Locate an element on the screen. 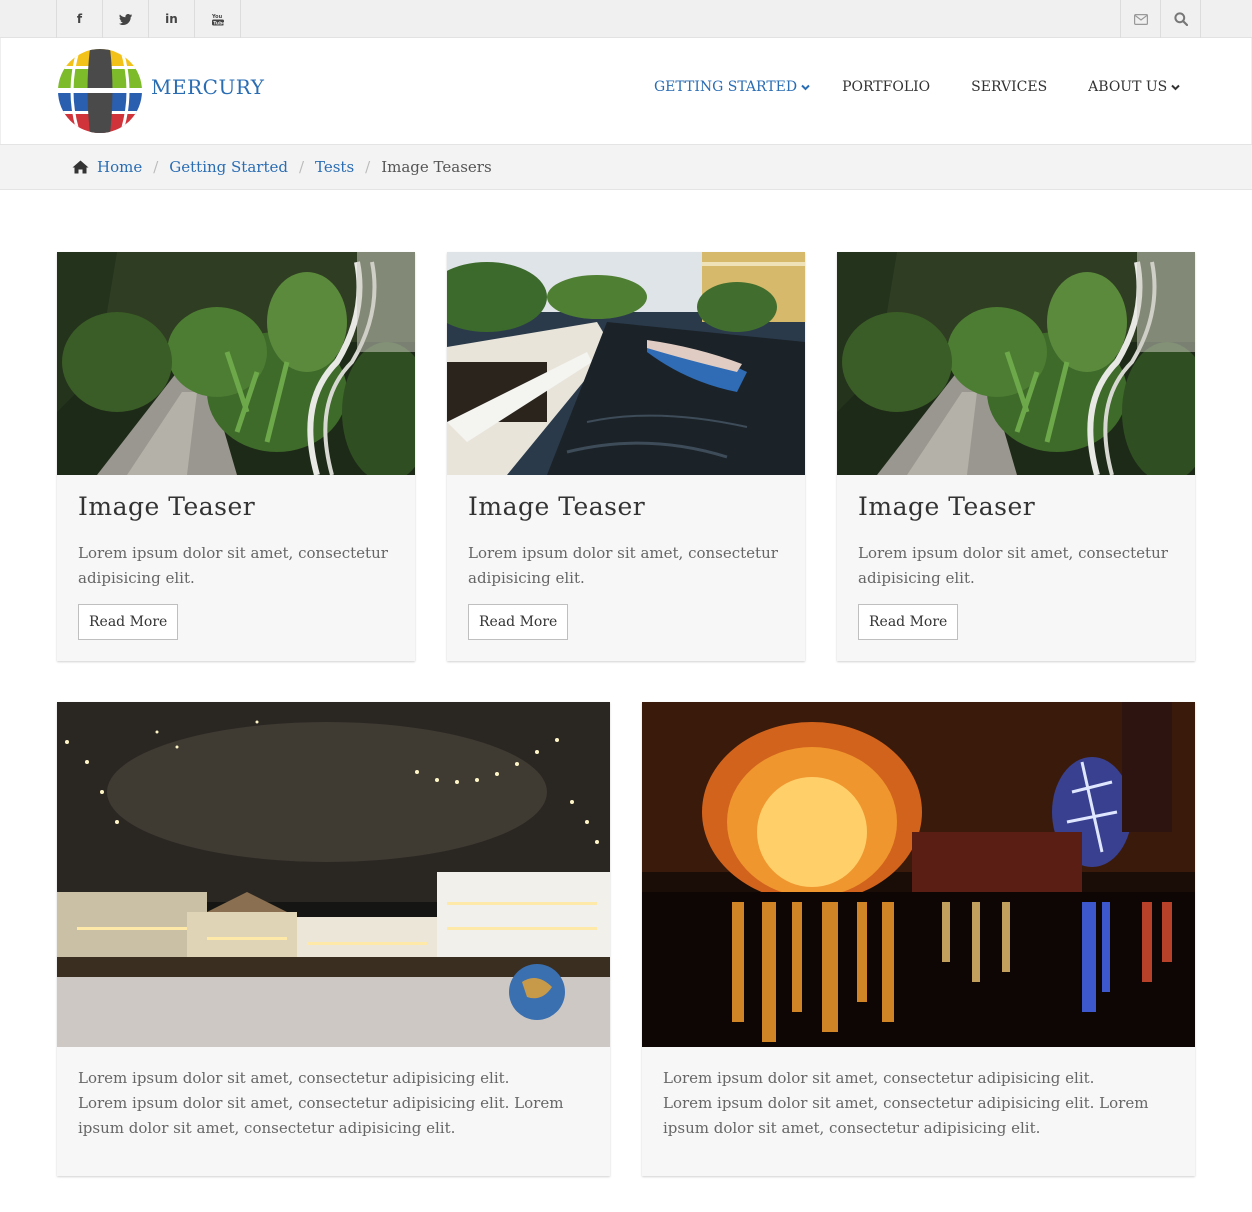 The image size is (1252, 1212). breadcrumb-home: Home is located at coordinates (119, 167).